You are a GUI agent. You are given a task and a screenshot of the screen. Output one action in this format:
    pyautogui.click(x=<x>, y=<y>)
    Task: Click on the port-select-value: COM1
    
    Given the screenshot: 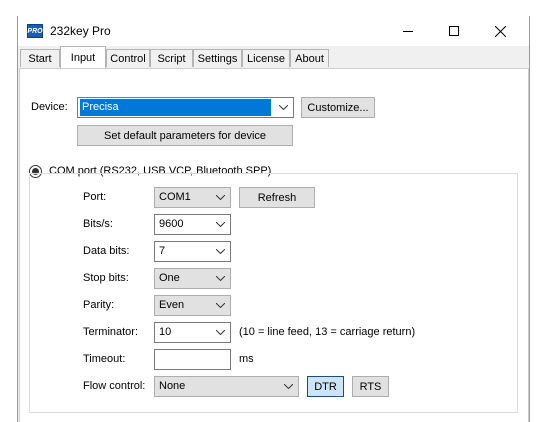 What is the action you would take?
    pyautogui.click(x=175, y=197)
    